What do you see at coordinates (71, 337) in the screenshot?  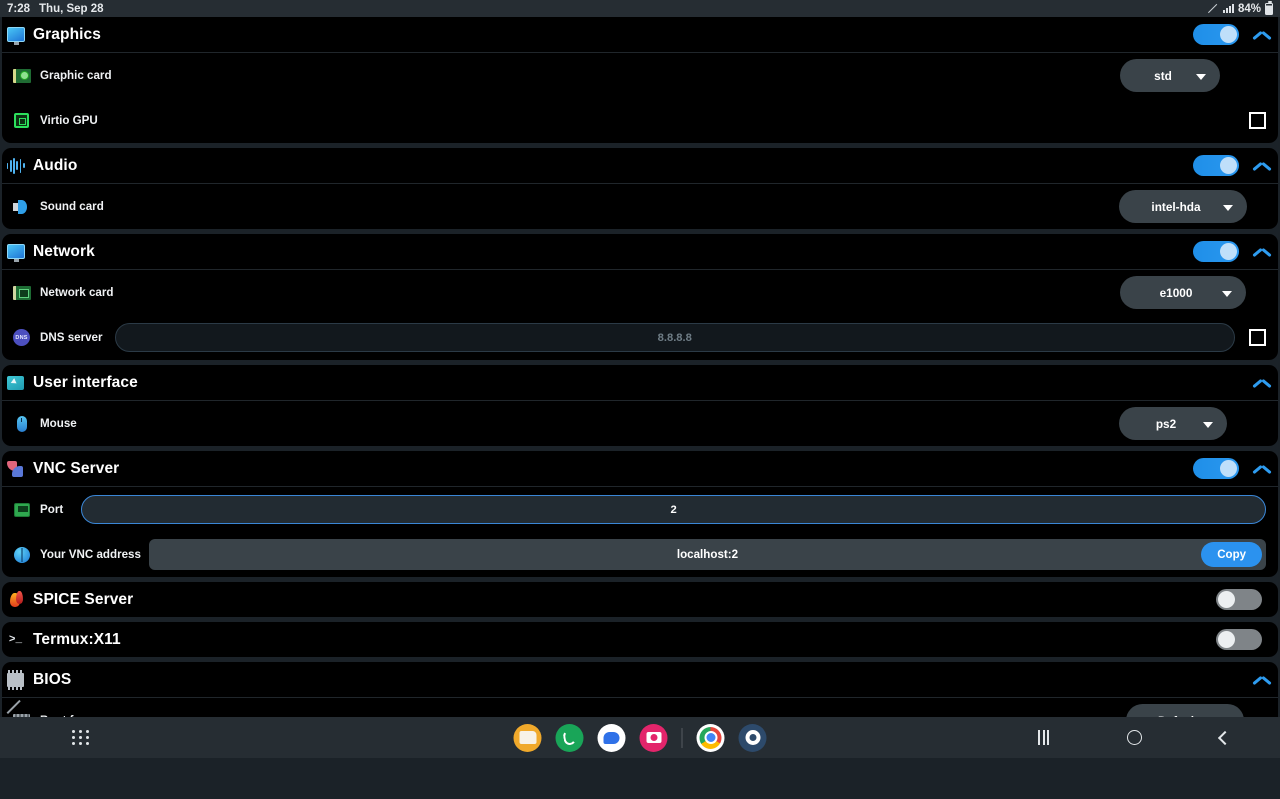 I see `row-label: DNS server` at bounding box center [71, 337].